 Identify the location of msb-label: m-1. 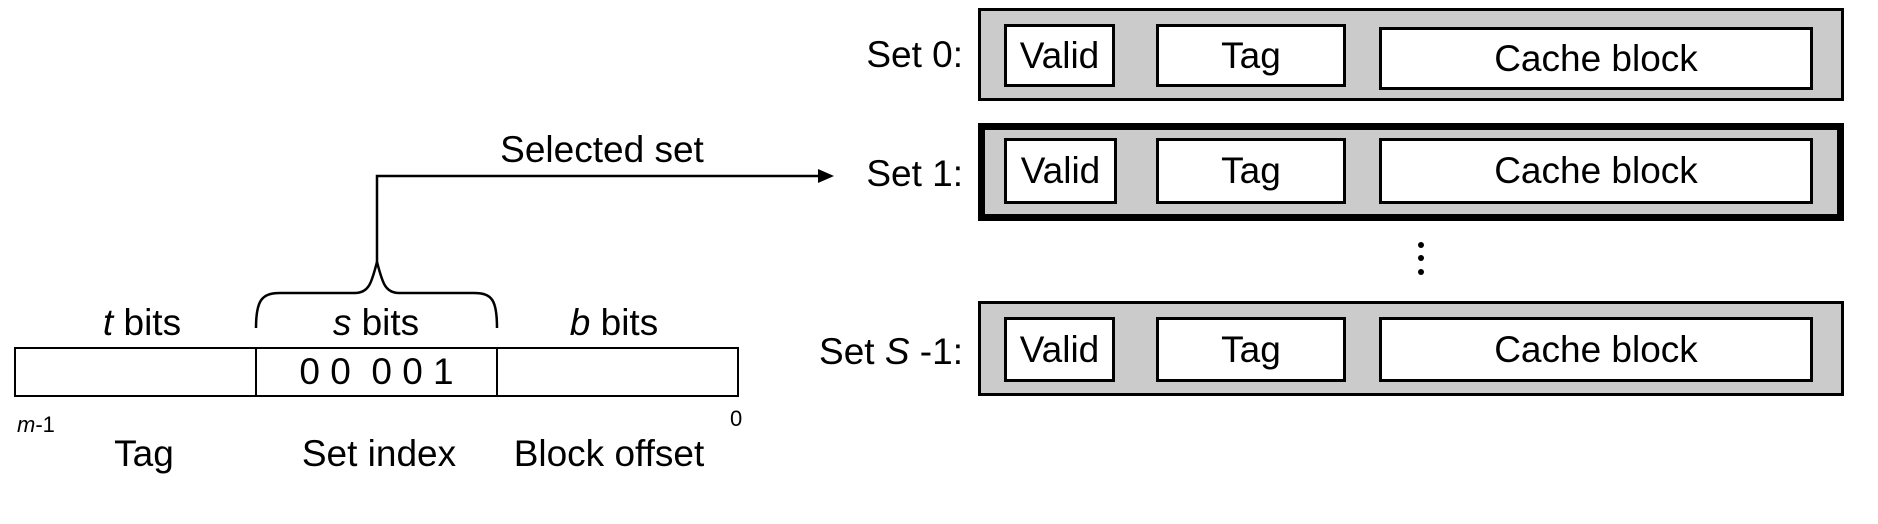
(36, 424).